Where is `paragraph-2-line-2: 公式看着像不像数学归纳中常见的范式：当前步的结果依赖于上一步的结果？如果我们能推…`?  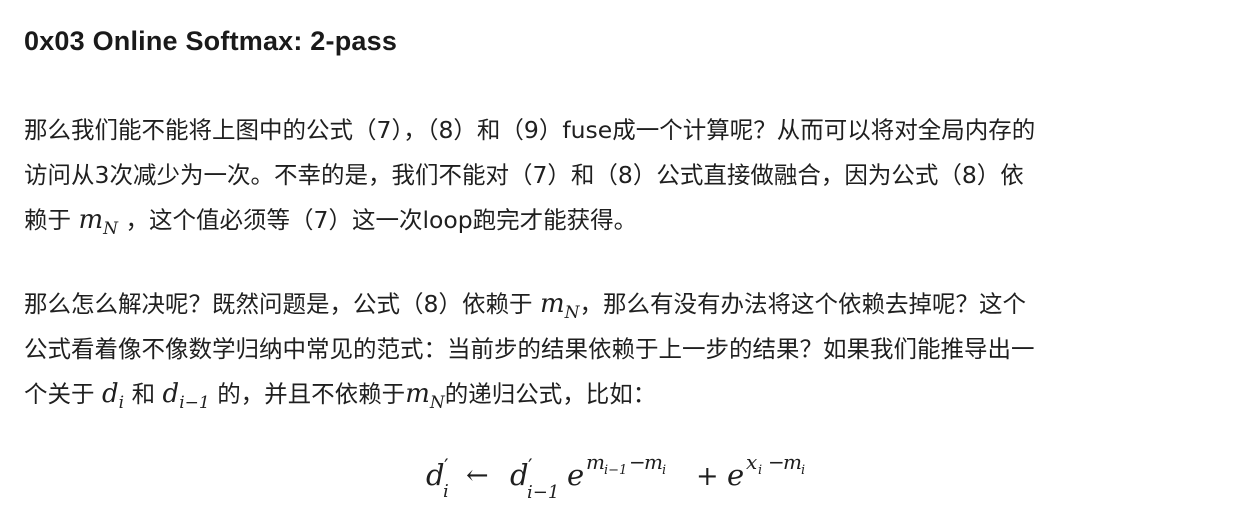
paragraph-2-line-2: 公式看着像不像数学归纳中常见的范式：当前步的结果依赖于上一步的结果？如果我们能推… is located at coordinates (529, 349).